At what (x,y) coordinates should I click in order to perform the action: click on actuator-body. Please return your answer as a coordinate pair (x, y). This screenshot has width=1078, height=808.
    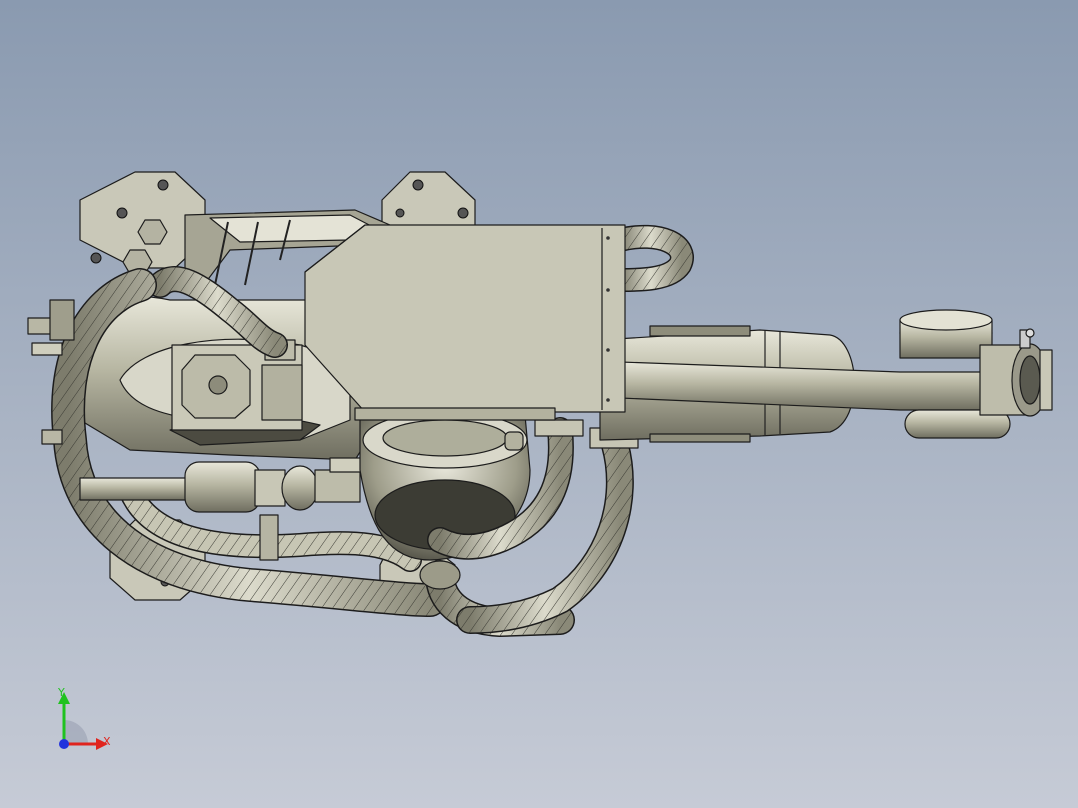
    Looking at the image, I should click on (222, 487).